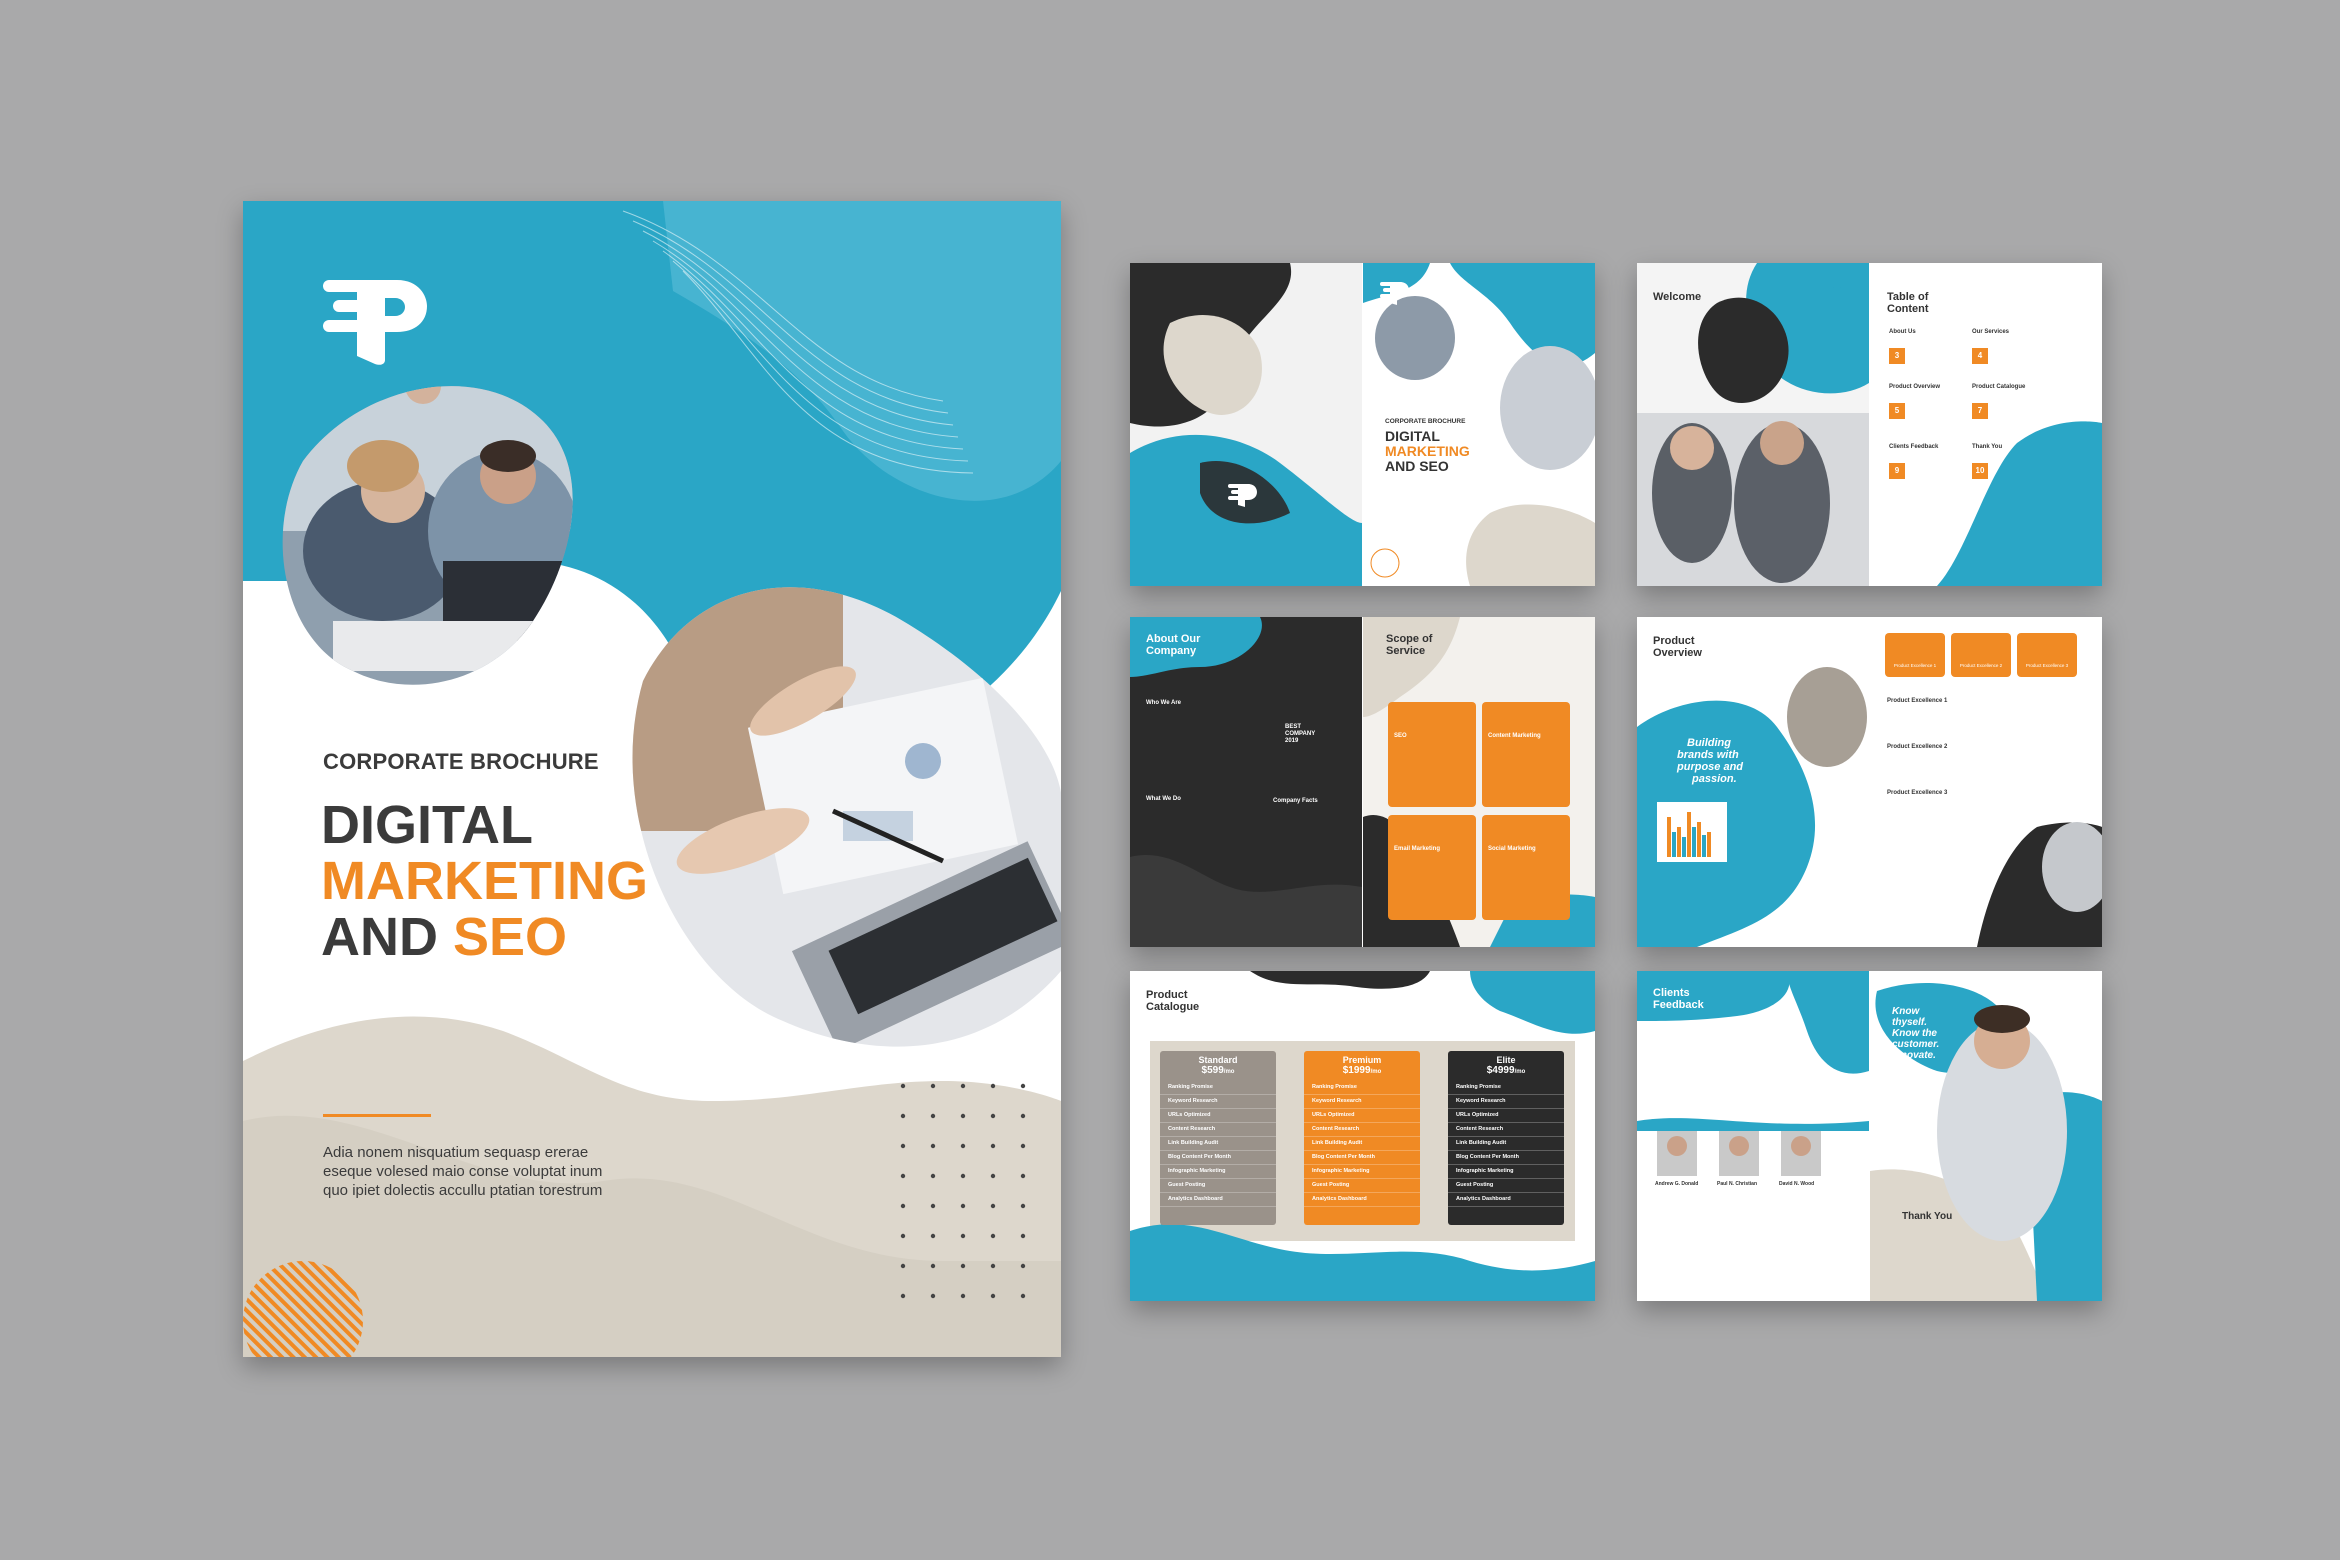 This screenshot has height=1560, width=2340. What do you see at coordinates (1512, 849) in the screenshot?
I see `service-card-title: Social Marketing` at bounding box center [1512, 849].